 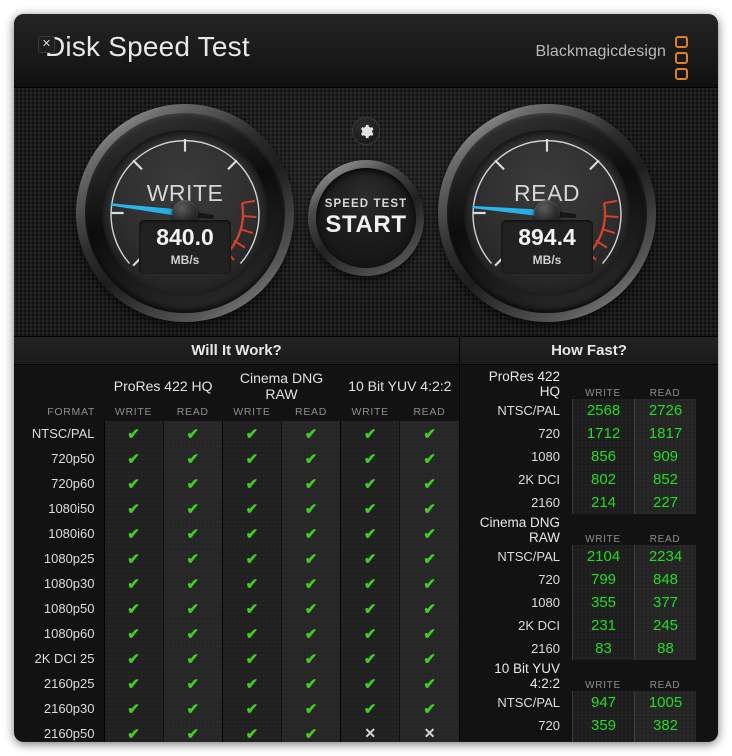 What do you see at coordinates (59, 383) in the screenshot?
I see `group-header-spacer` at bounding box center [59, 383].